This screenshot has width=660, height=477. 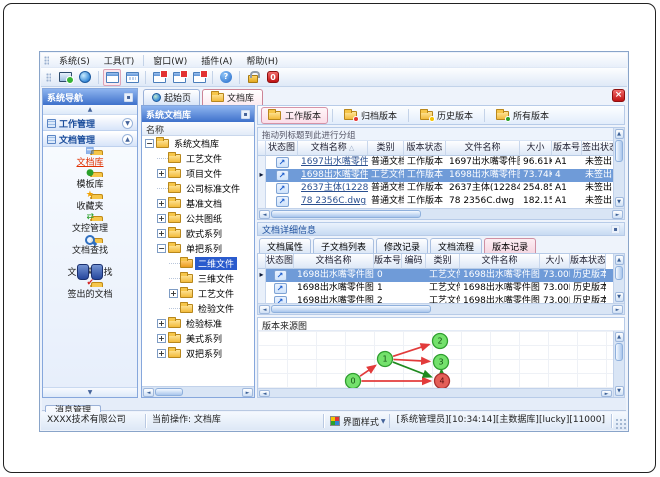 What do you see at coordinates (198, 203) in the screenshot?
I see `tree-item-基准文档: + 基准文档` at bounding box center [198, 203].